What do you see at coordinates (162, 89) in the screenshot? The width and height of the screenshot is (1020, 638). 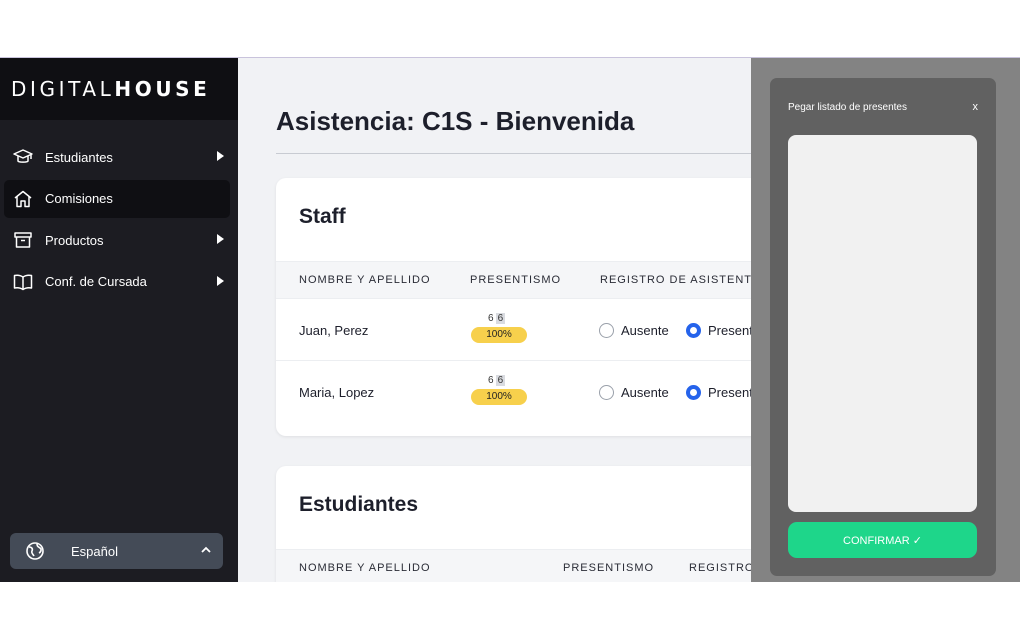 I see `logo-text-bold: HOUSE` at bounding box center [162, 89].